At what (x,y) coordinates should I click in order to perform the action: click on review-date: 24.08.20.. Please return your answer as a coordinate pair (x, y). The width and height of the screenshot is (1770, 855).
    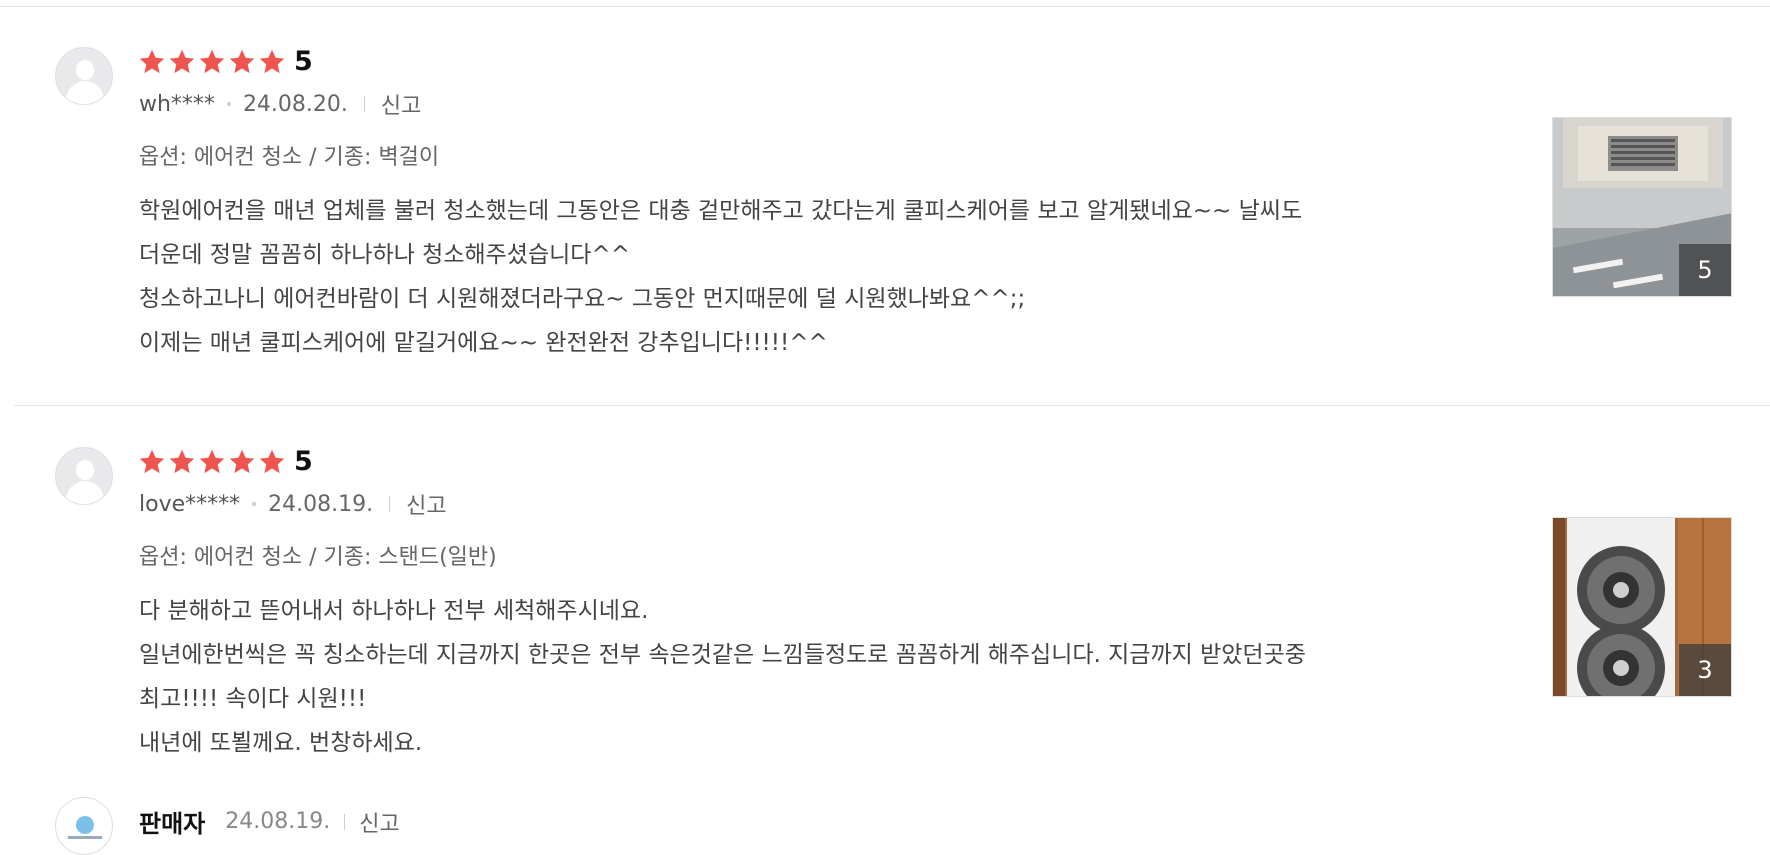
    Looking at the image, I should click on (295, 104).